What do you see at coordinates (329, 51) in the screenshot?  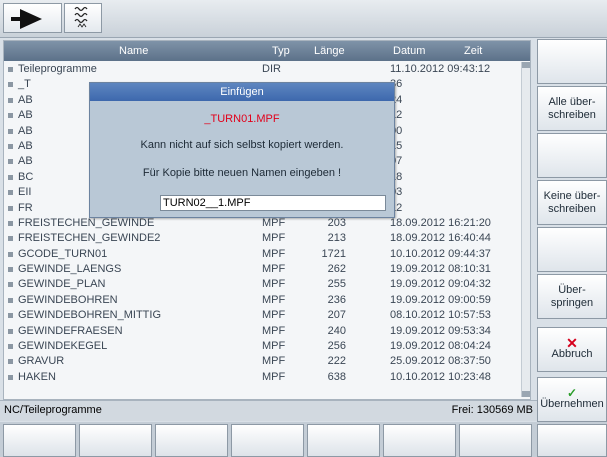 I see `column-header-length: Länge` at bounding box center [329, 51].